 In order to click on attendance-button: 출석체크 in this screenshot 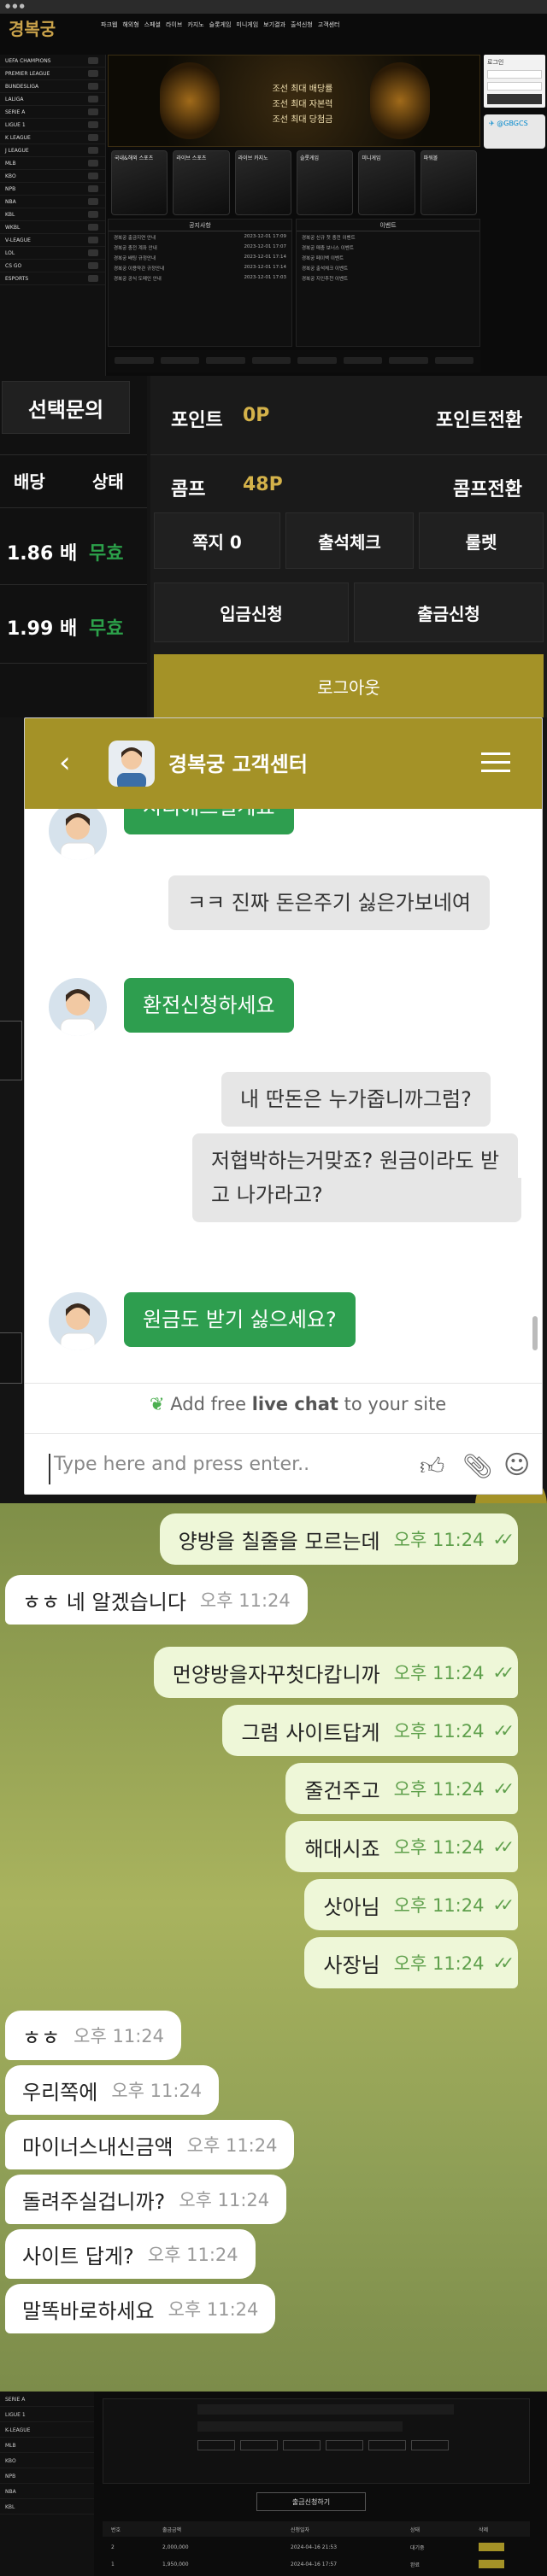, I will do `click(350, 540)`.